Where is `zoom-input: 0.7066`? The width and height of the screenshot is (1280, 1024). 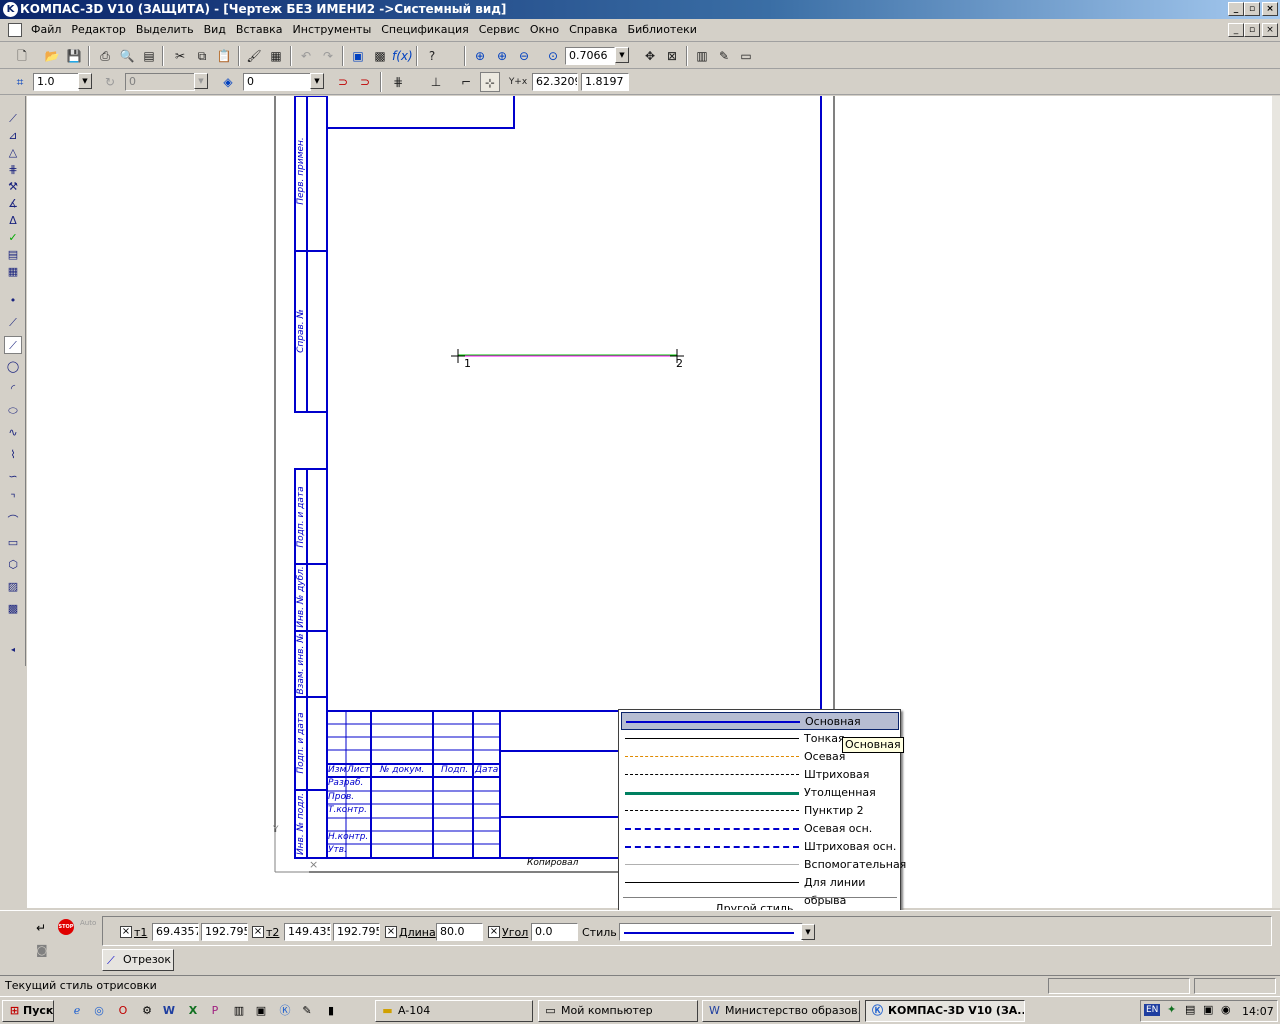
zoom-input: 0.7066 is located at coordinates (590, 56).